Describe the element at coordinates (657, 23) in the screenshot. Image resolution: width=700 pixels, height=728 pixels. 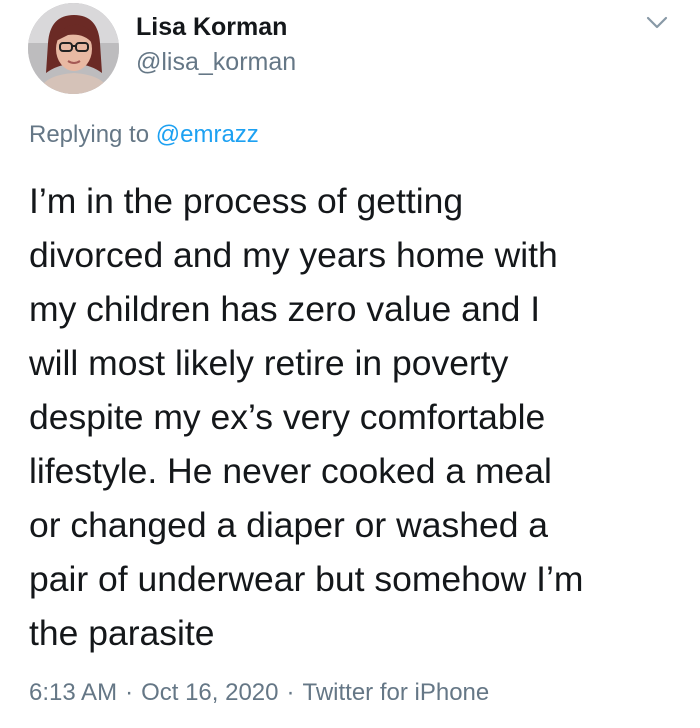
I see `chevron-down-icon` at that location.